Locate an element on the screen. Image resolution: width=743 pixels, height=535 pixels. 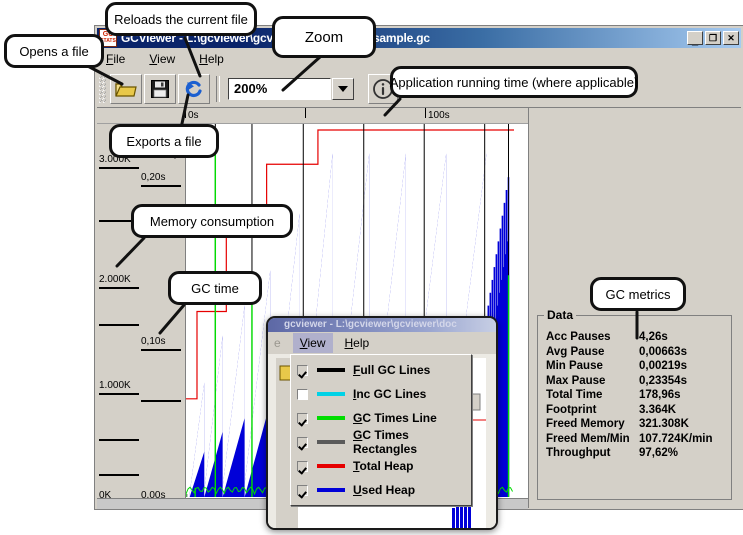
gc-metric-row: Acc Pauses 4,26s is located at coordinates (638, 337).